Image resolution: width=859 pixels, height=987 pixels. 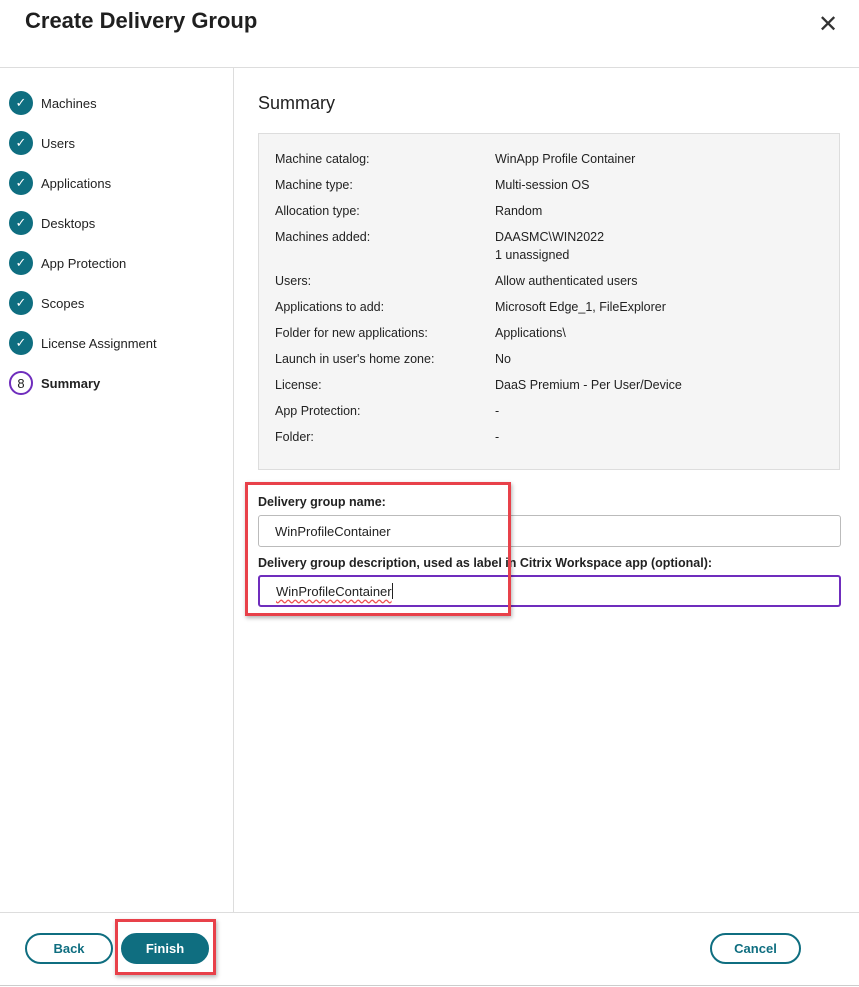 I want to click on row-value: Random, so click(x=519, y=211).